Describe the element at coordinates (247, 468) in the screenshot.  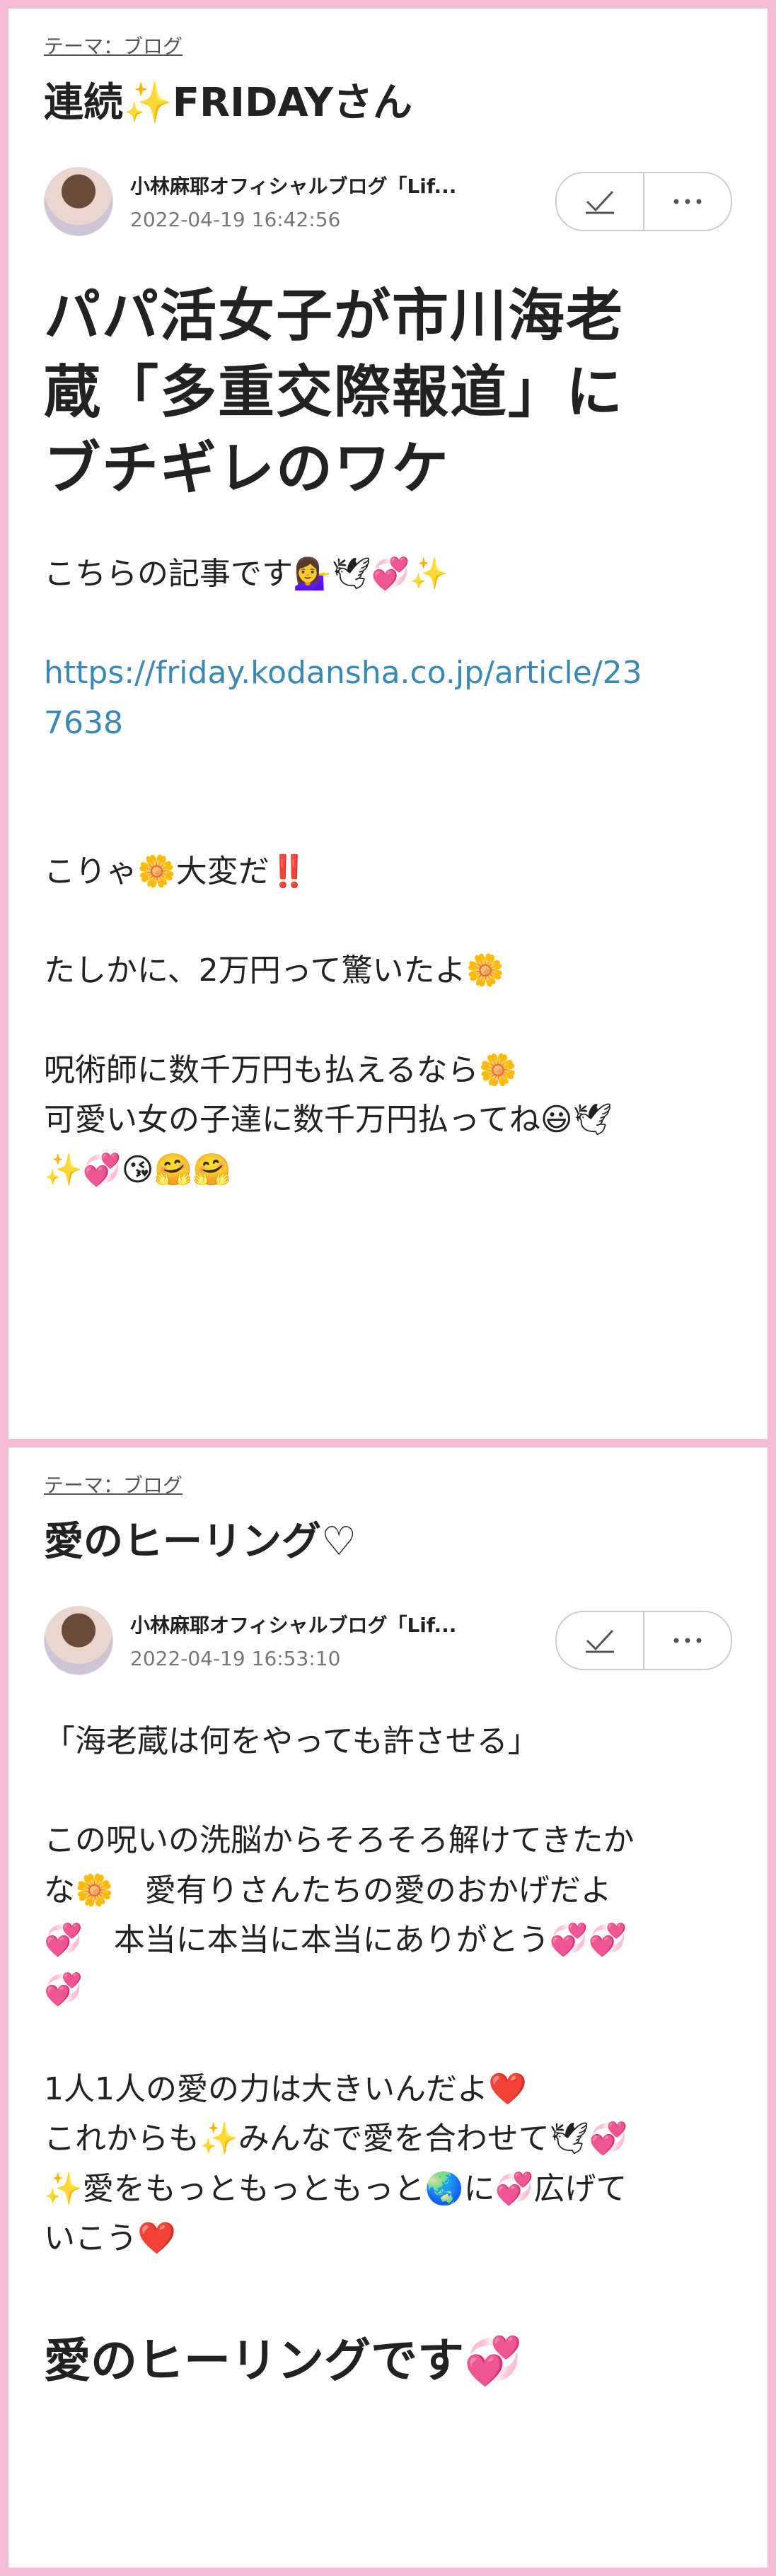
I see `headline-line: ブチギレのワケ` at that location.